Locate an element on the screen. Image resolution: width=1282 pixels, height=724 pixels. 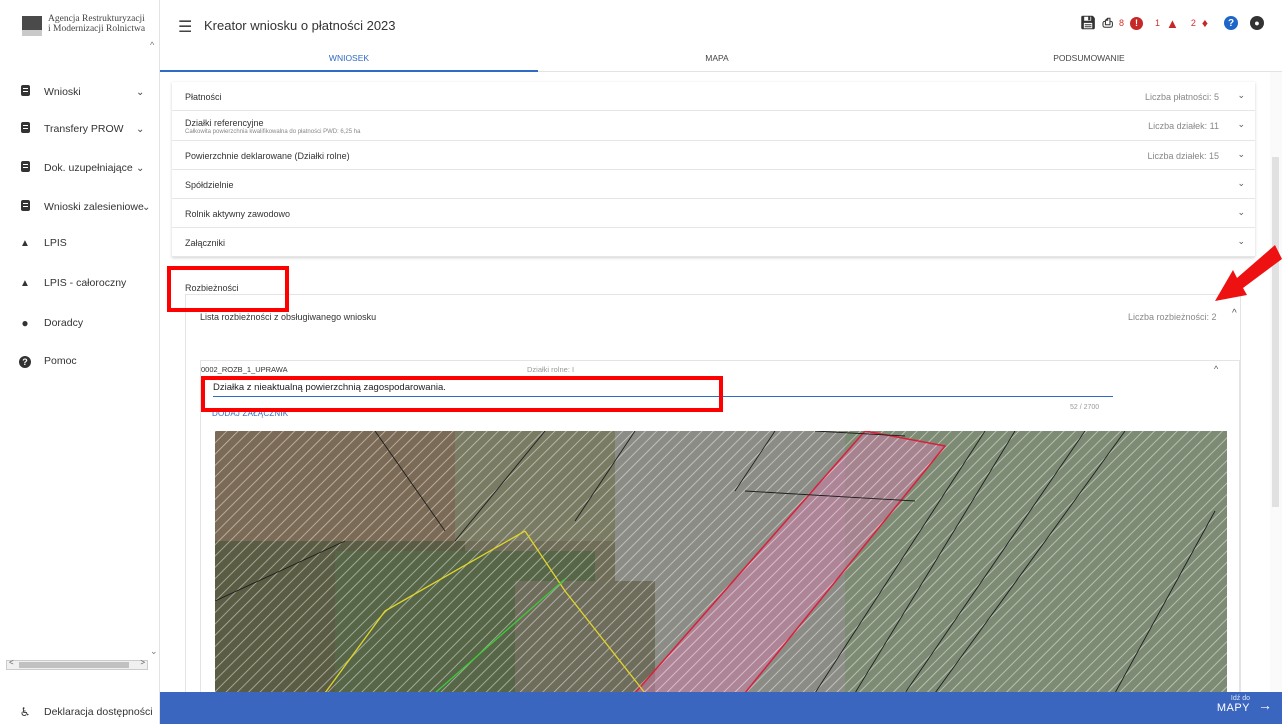
discrepancy-category: Działki rolne: I is located at coordinates (551, 369).